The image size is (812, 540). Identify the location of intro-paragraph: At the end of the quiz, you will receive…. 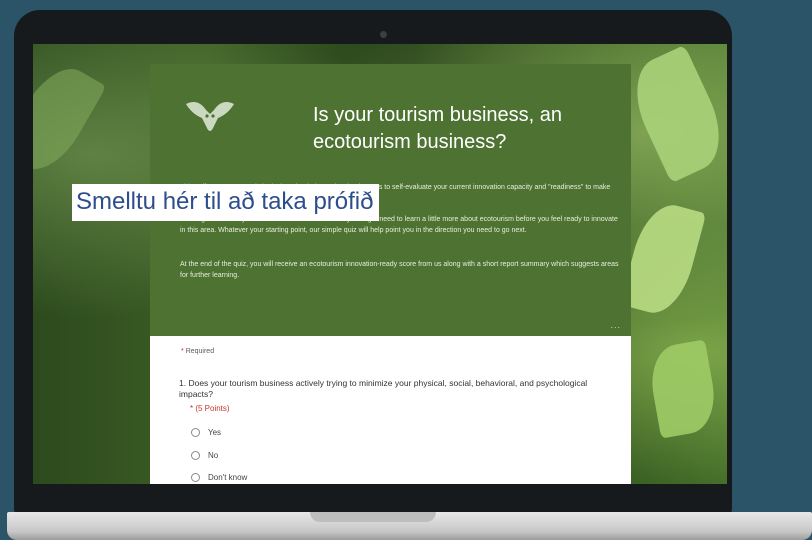
(399, 270).